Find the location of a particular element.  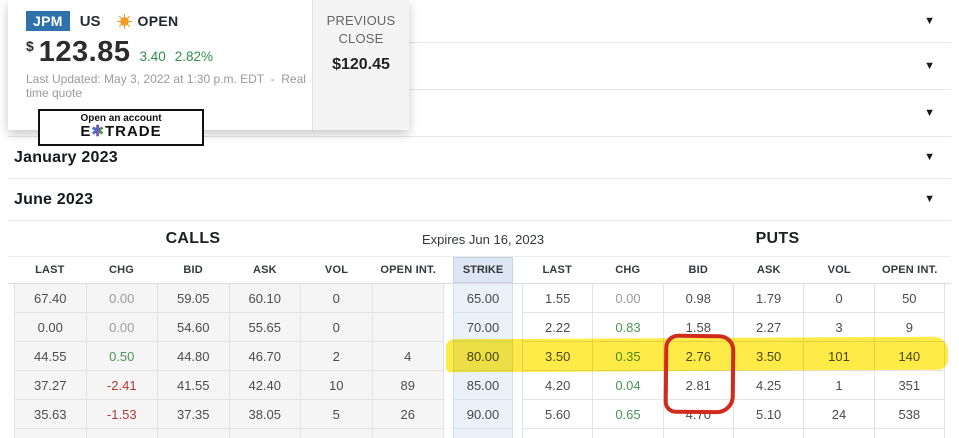

calls-vol-cell: 0 is located at coordinates (337, 327).